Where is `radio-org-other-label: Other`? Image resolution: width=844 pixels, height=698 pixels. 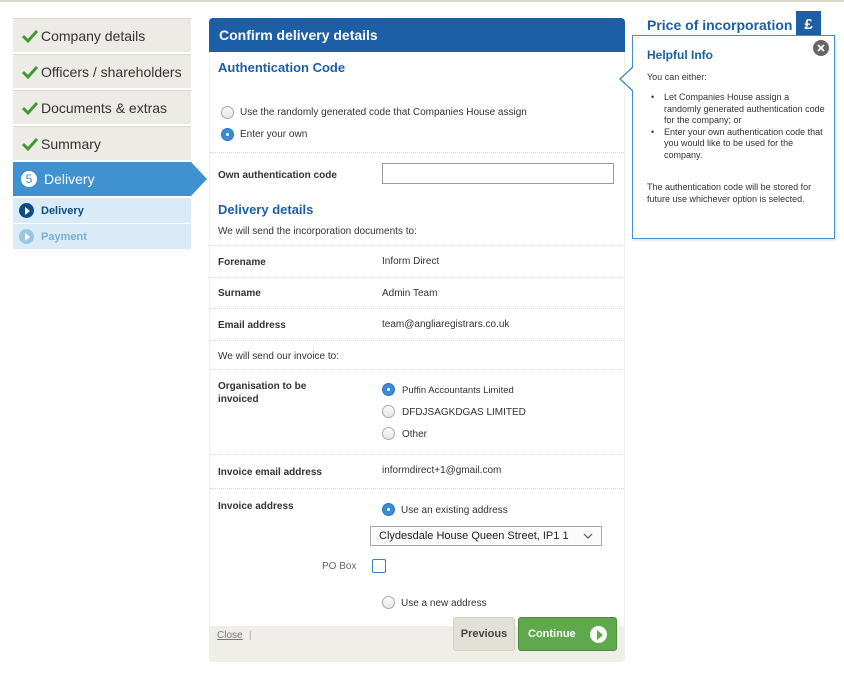 radio-org-other-label: Other is located at coordinates (415, 434).